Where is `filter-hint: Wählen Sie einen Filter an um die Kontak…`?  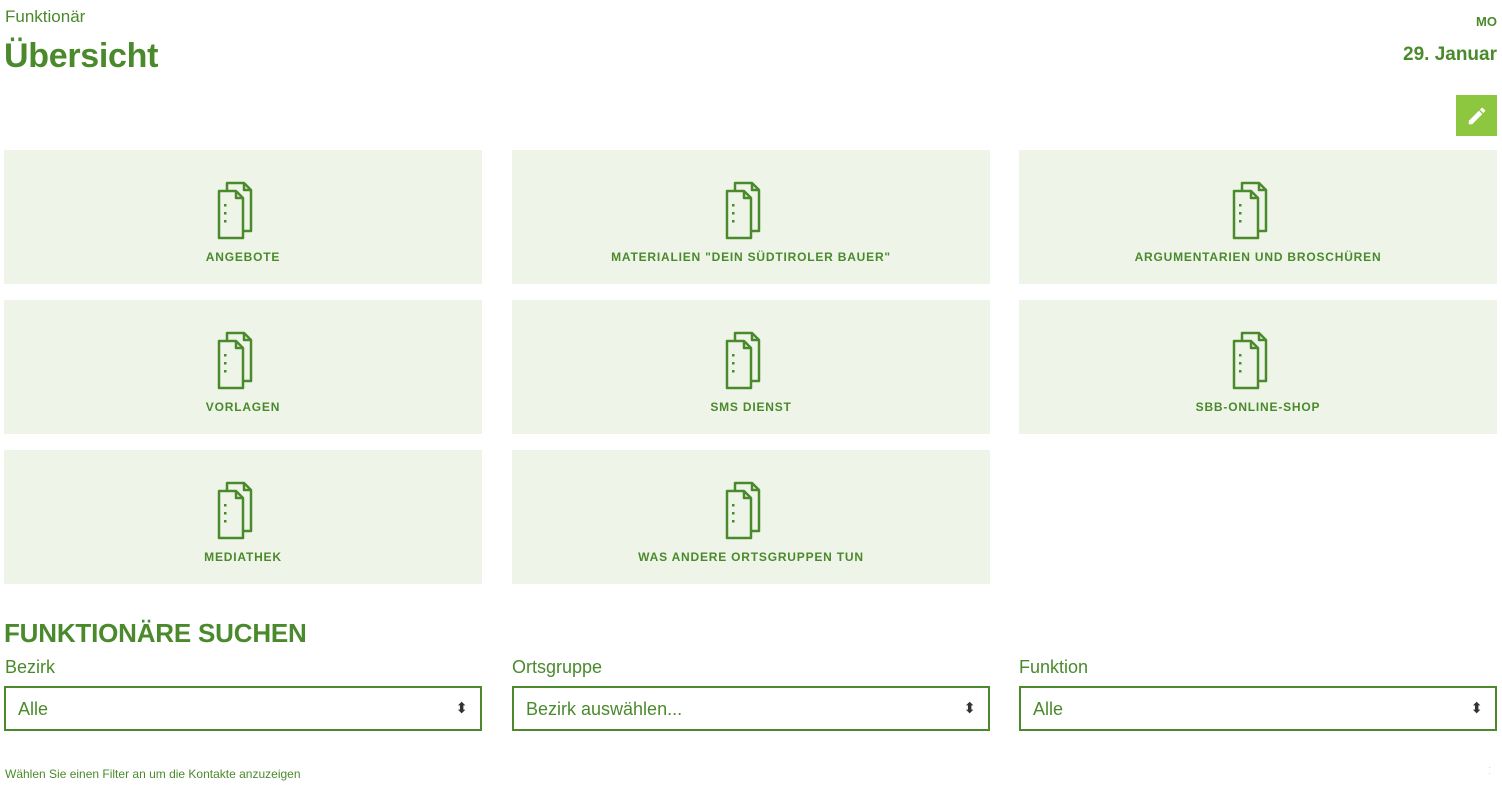 filter-hint: Wählen Sie einen Filter an um die Kontak… is located at coordinates (153, 774).